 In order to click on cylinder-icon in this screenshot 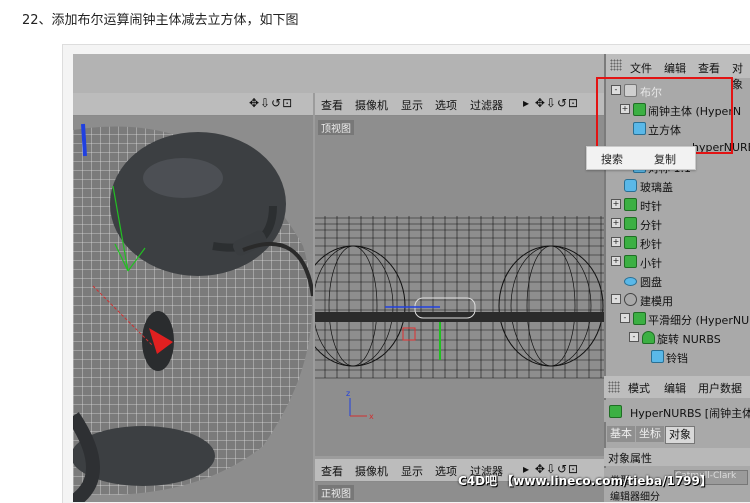, I will do `click(630, 185)`.